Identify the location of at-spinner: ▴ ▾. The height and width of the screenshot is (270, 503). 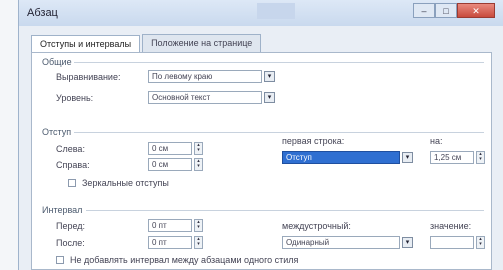
(480, 242).